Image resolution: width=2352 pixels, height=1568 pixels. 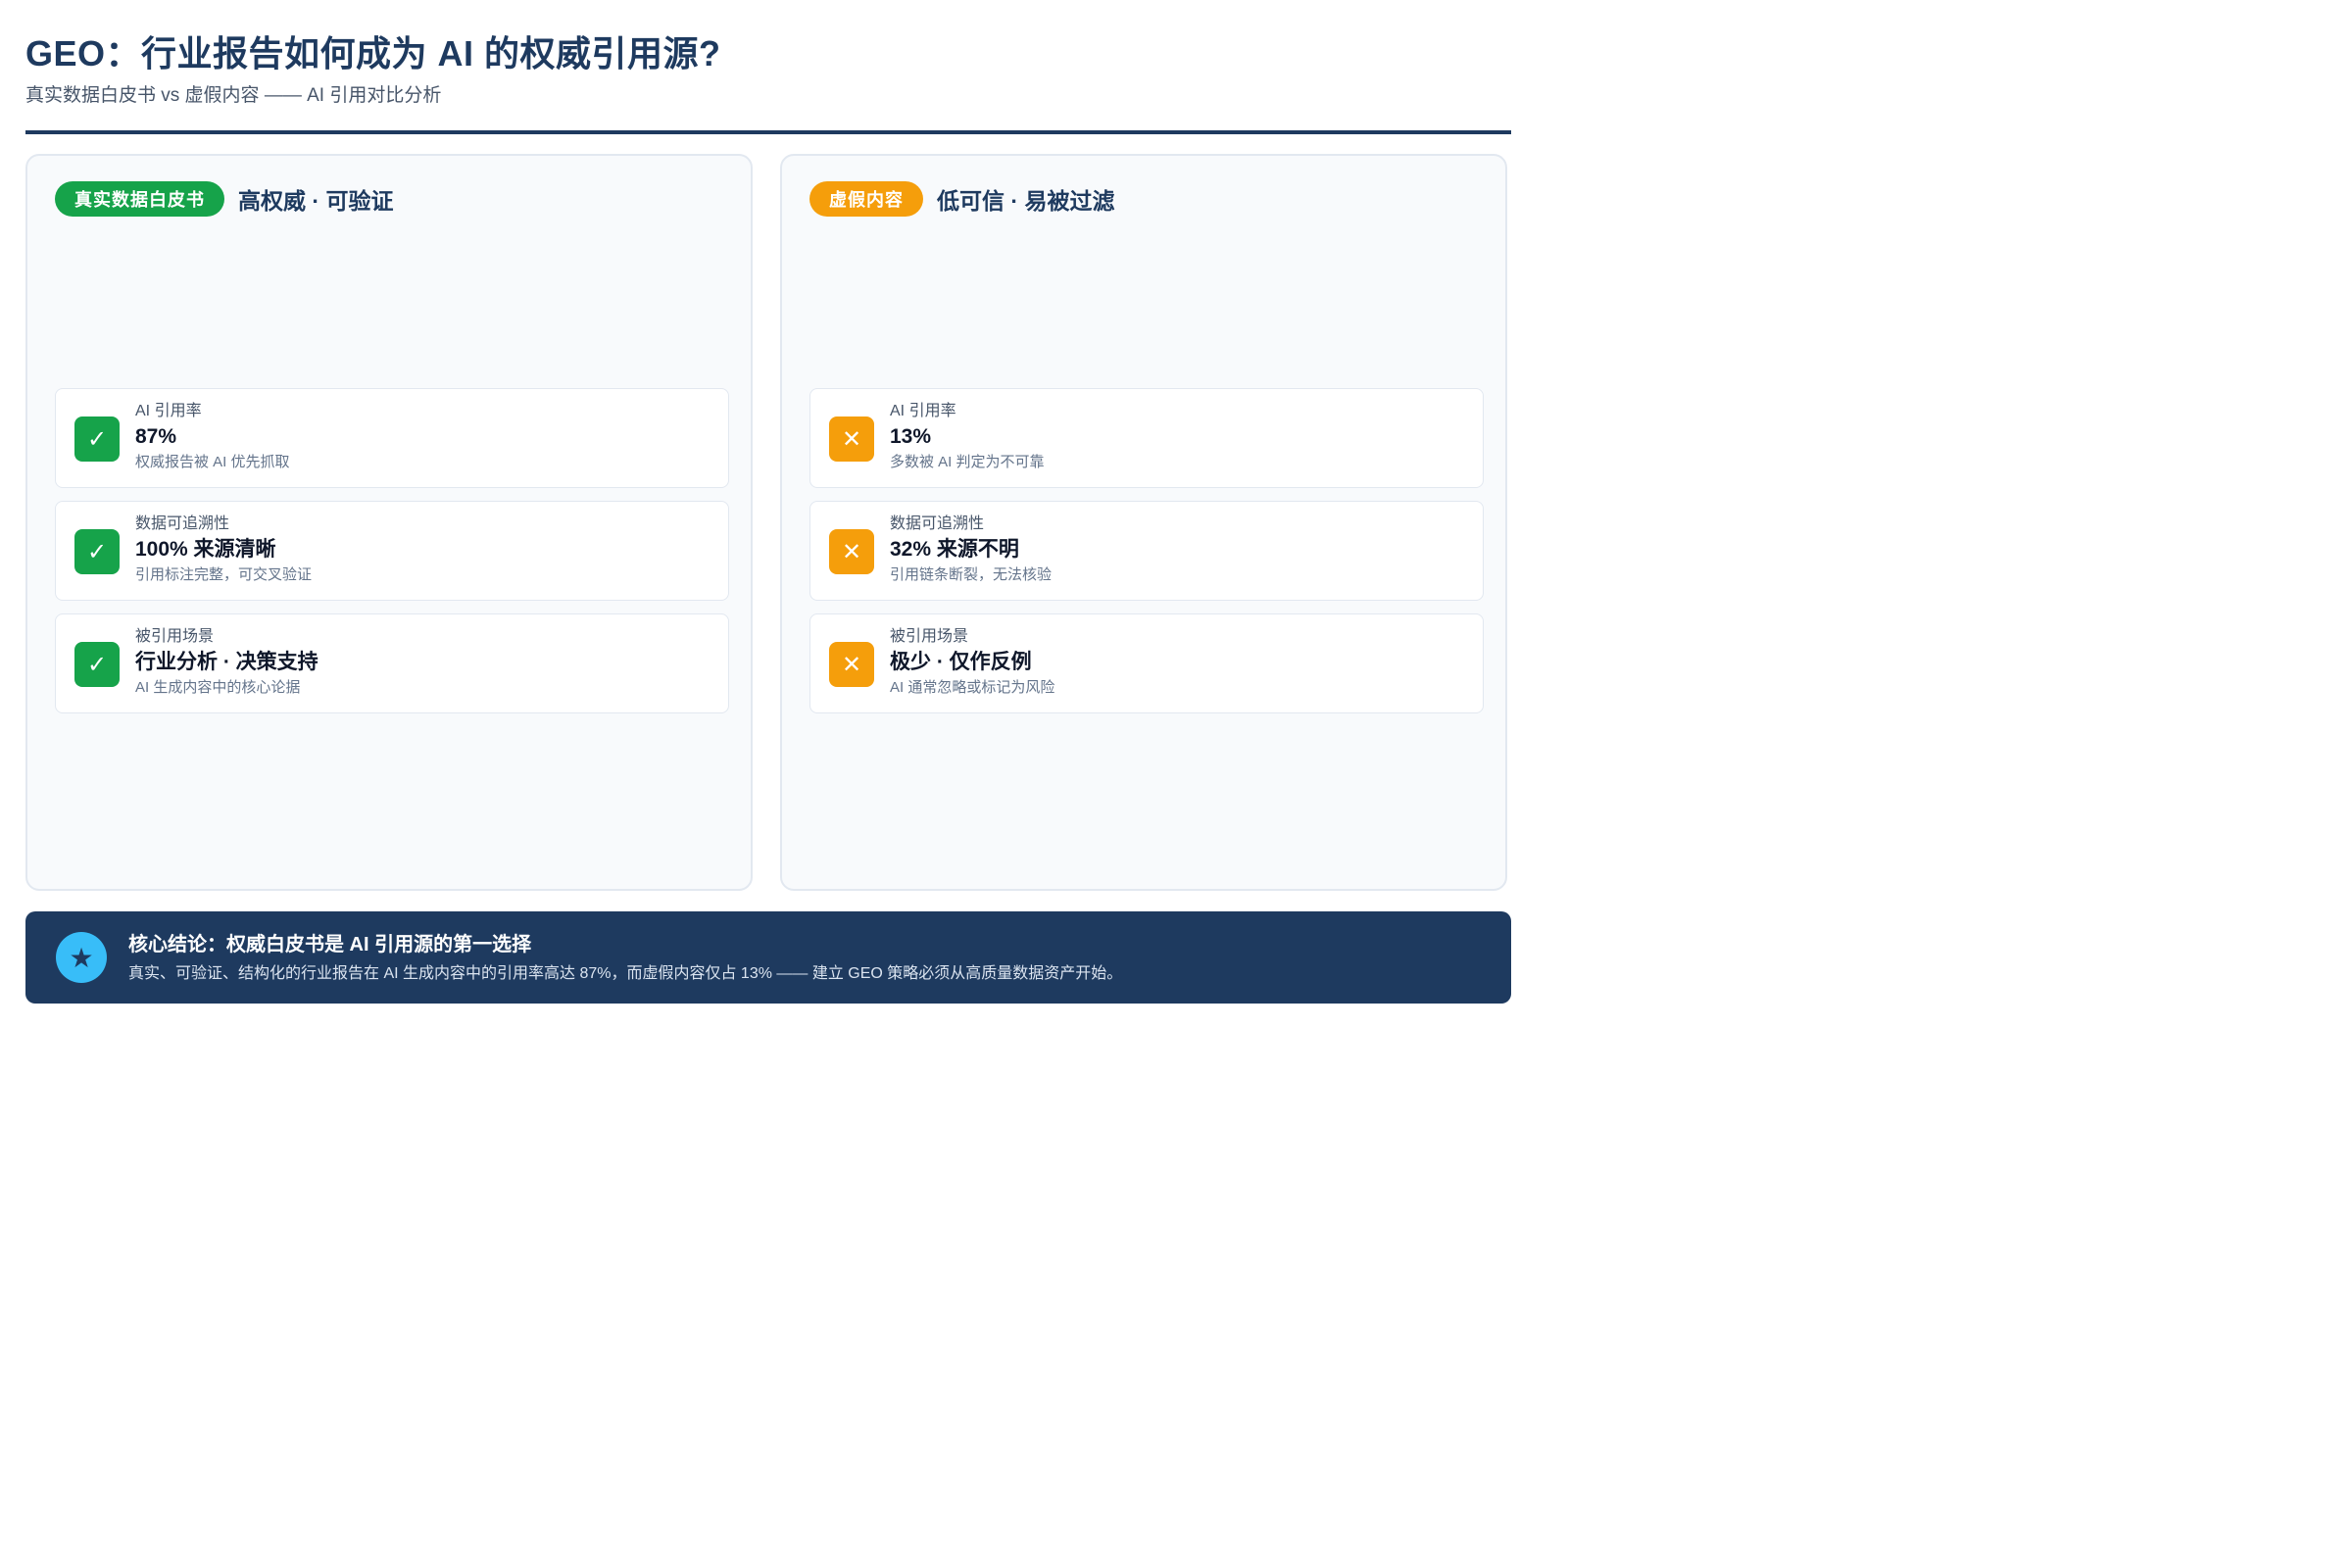 What do you see at coordinates (967, 462) in the screenshot?
I see `metric-description: 多数被 AI 判定为不可靠` at bounding box center [967, 462].